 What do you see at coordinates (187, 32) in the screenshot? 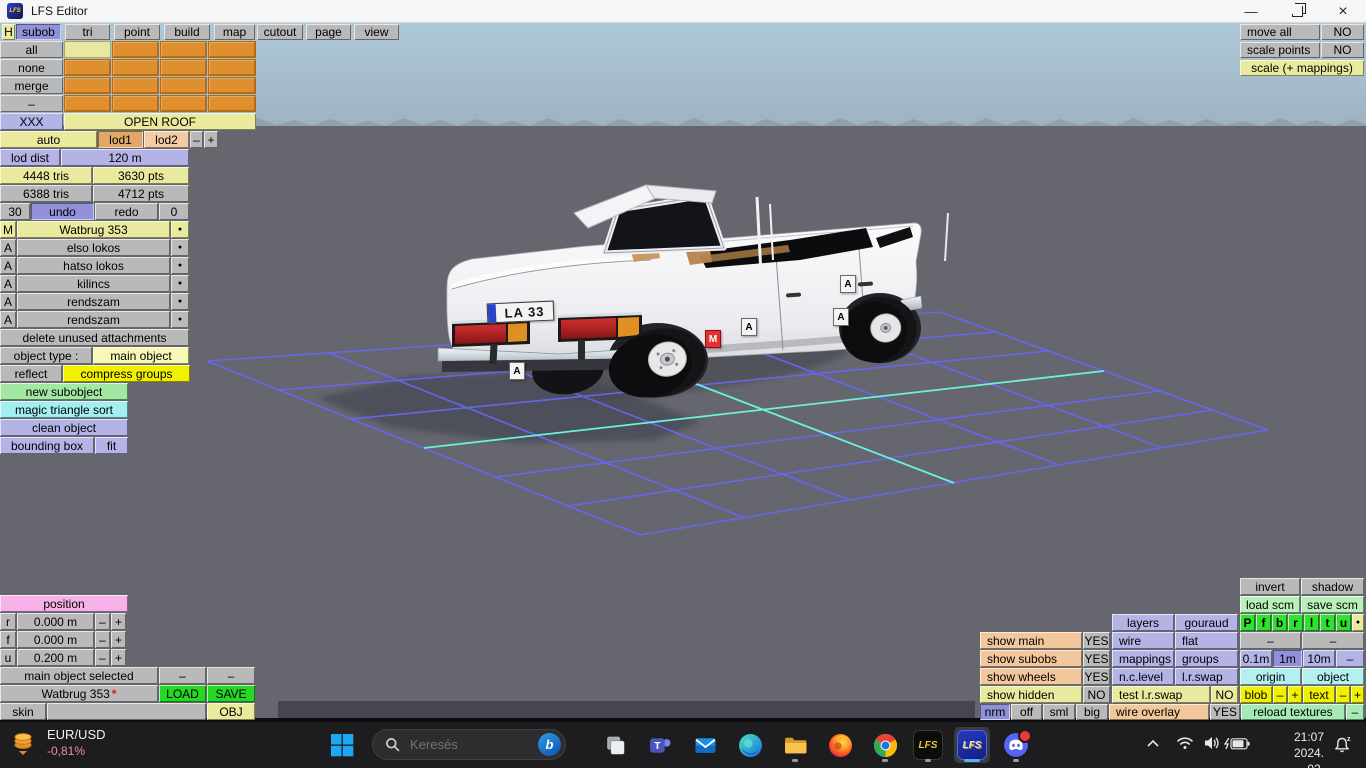
I see `menu-tab-build: build` at bounding box center [187, 32].